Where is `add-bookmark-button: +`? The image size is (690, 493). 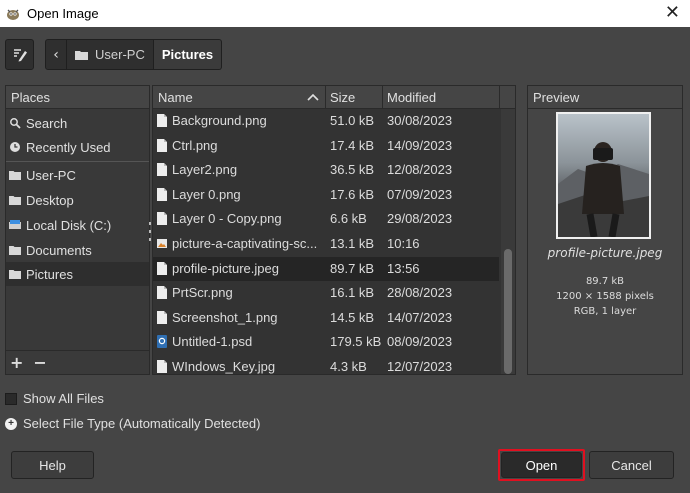
add-bookmark-button: + is located at coordinates (16, 362).